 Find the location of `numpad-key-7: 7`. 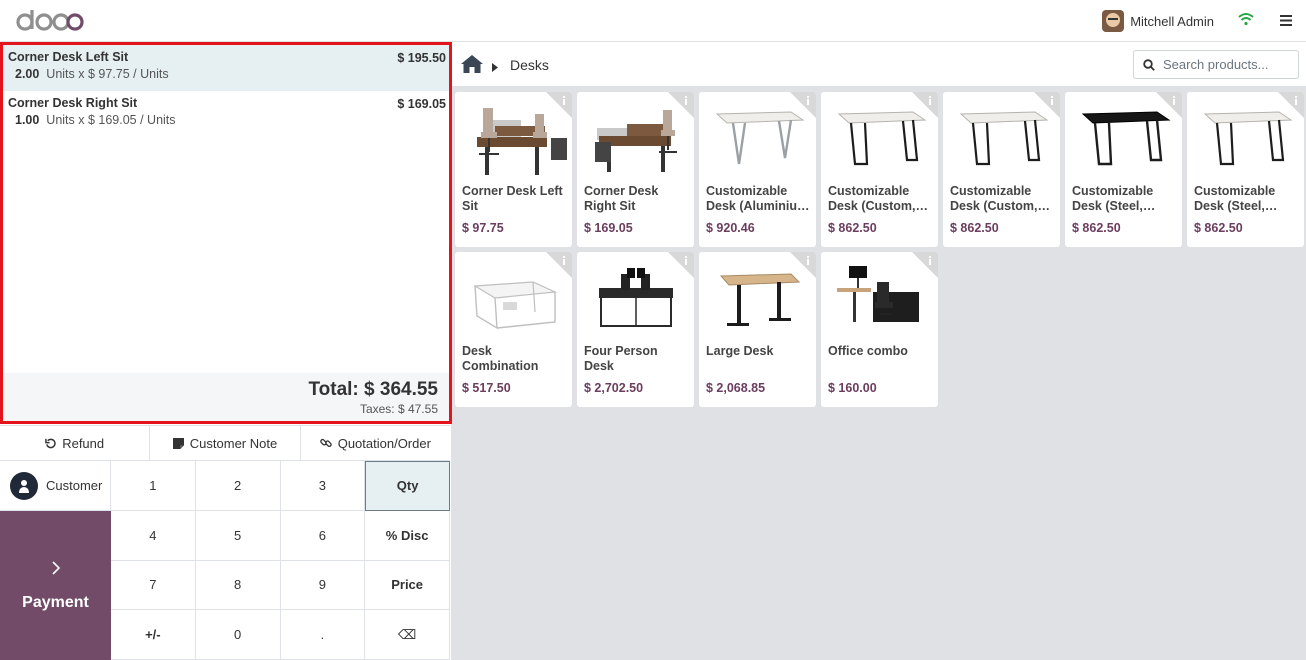

numpad-key-7: 7 is located at coordinates (153, 585).